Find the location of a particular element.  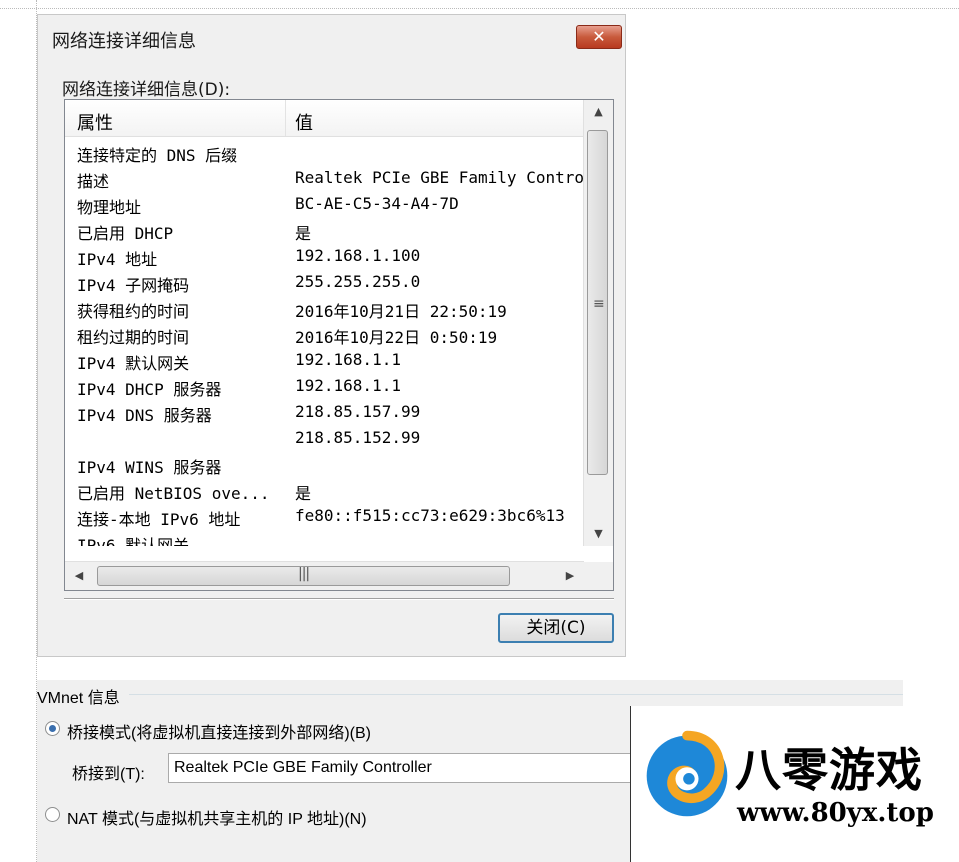

table-row: IPv4 DHCP 服务器 192.168.1.1 is located at coordinates (324, 387).